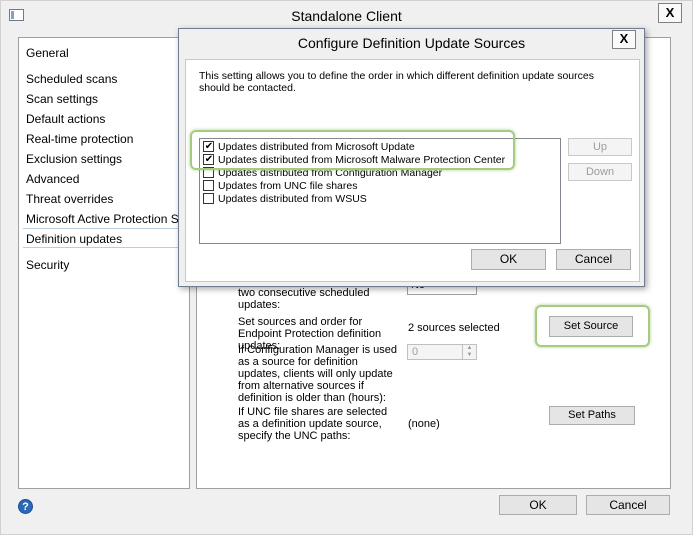 This screenshot has width=693, height=535. Describe the element at coordinates (79, 139) in the screenshot. I see `nav-item-real-time-protection: Real-time protection` at that location.